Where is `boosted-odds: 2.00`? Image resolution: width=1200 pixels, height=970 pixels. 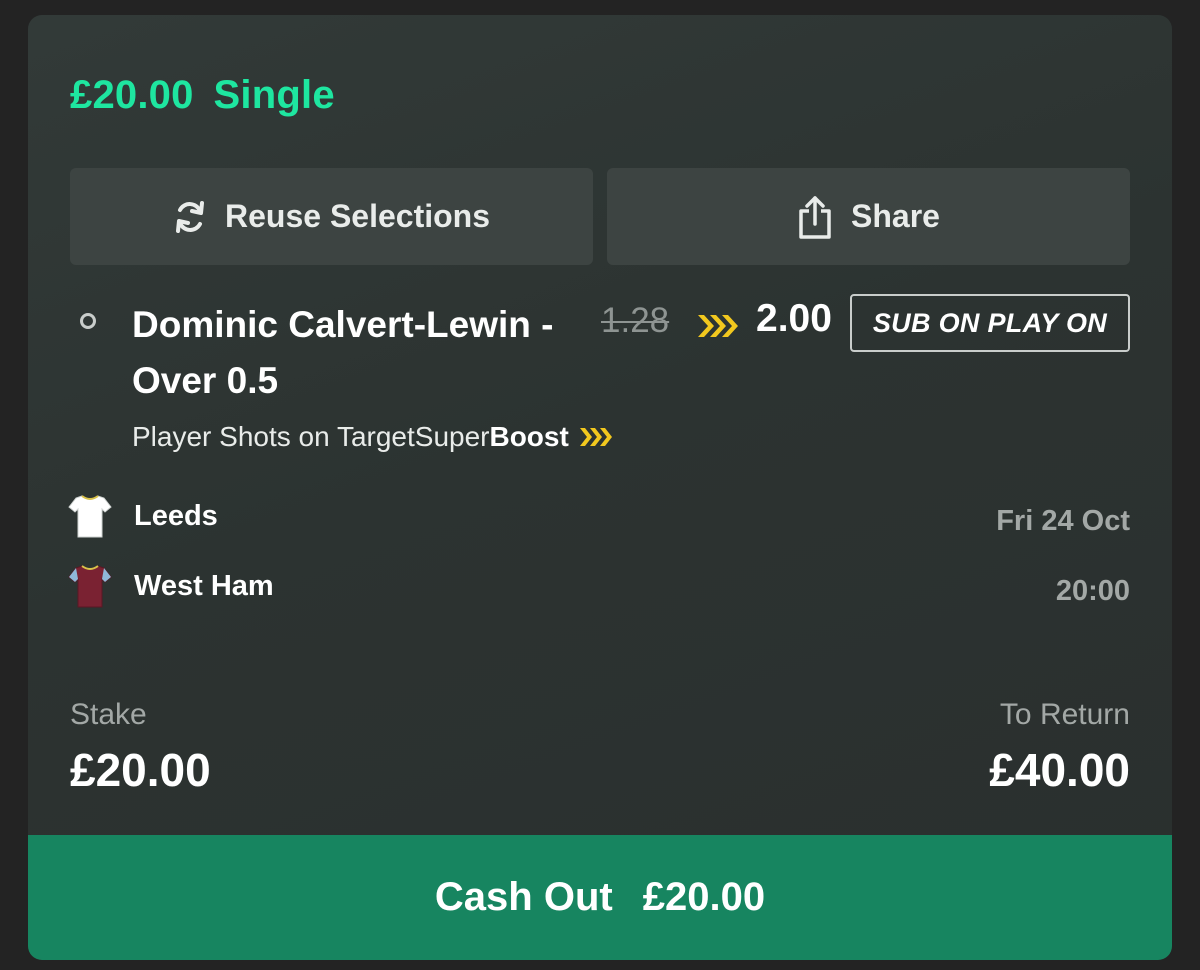 boosted-odds: 2.00 is located at coordinates (794, 318).